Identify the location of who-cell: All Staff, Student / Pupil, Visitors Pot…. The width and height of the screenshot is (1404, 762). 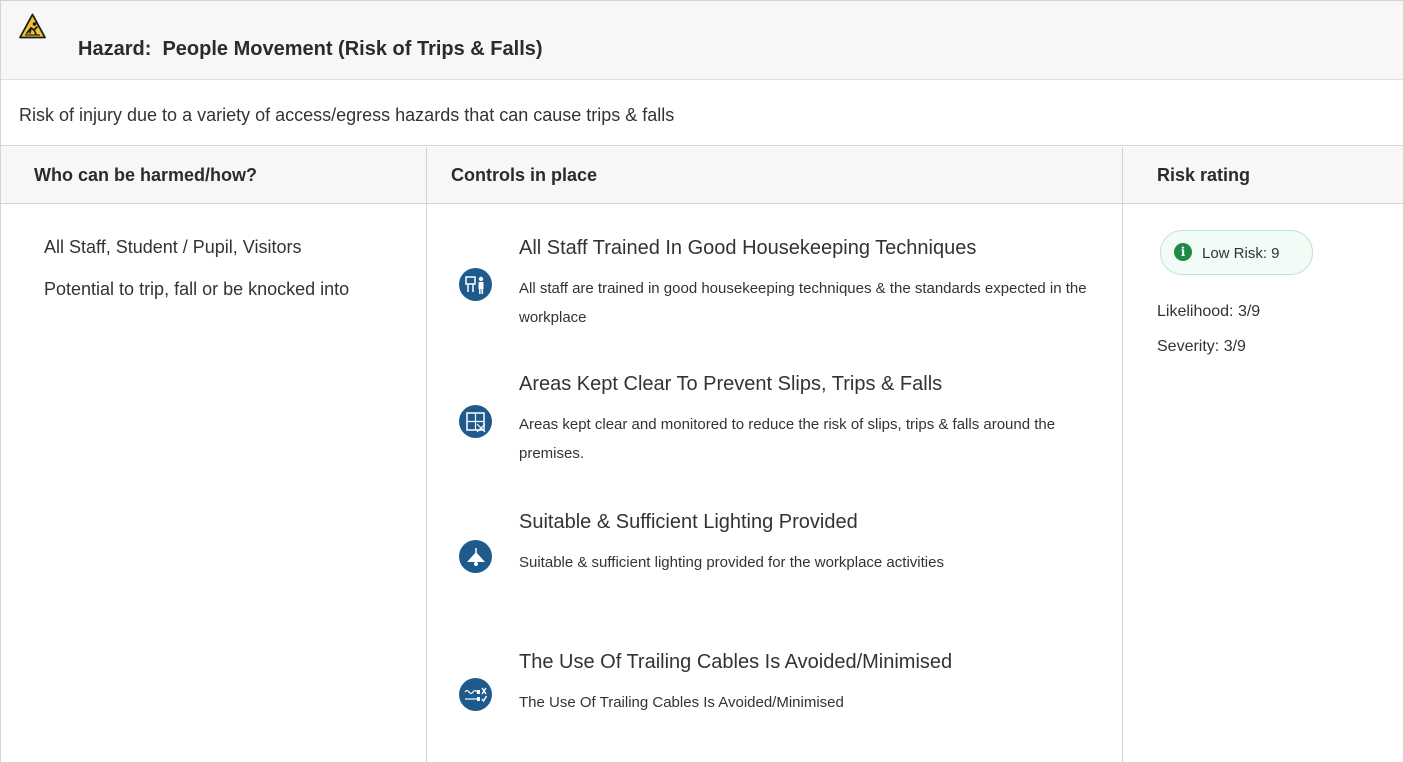
(209, 275).